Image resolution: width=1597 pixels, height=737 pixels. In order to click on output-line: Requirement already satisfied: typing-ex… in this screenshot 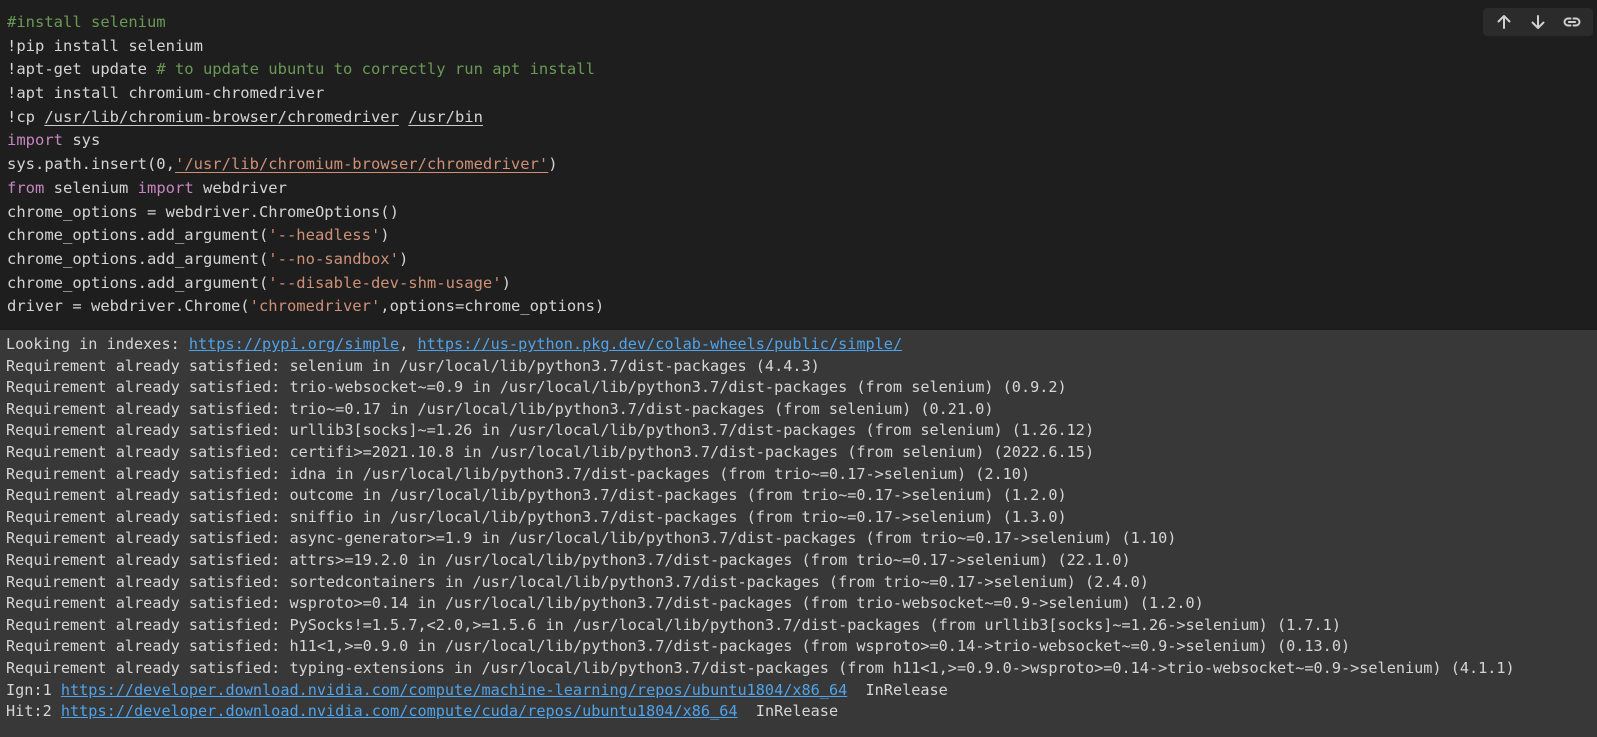, I will do `click(798, 669)`.